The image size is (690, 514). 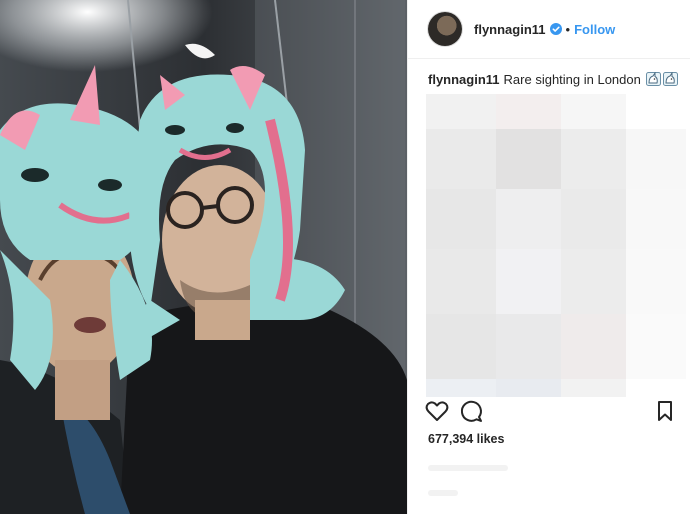 What do you see at coordinates (466, 439) in the screenshot?
I see `likes-count: 677,394 likes` at bounding box center [466, 439].